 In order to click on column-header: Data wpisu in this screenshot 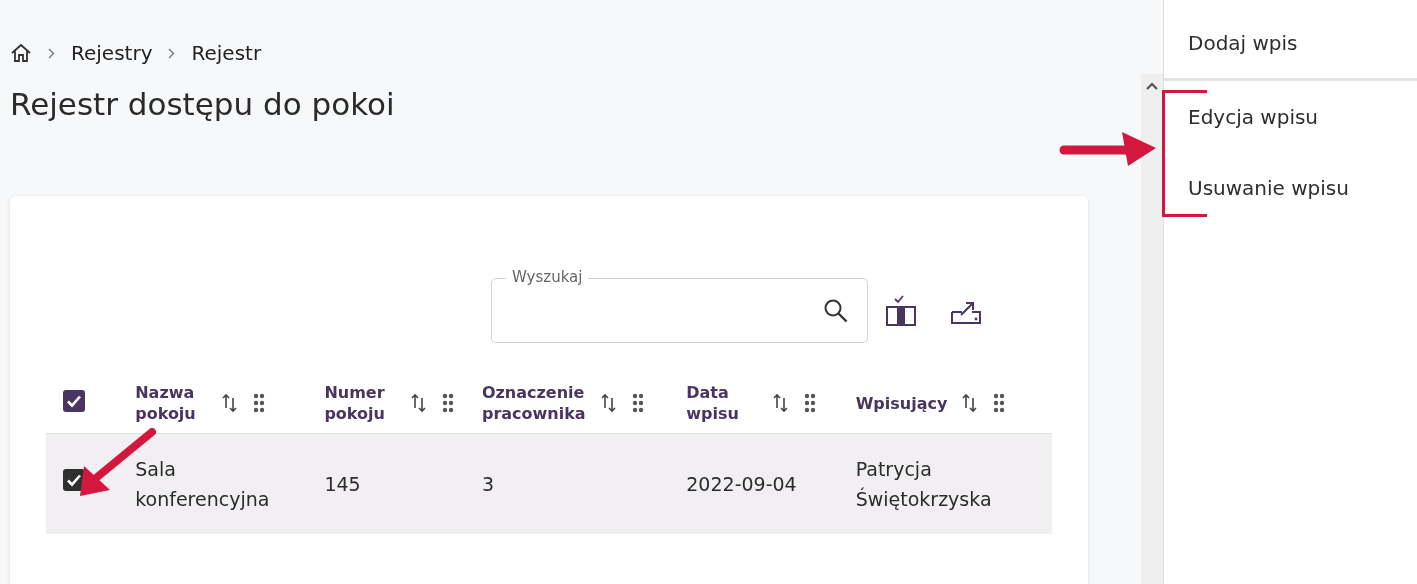, I will do `click(722, 403)`.